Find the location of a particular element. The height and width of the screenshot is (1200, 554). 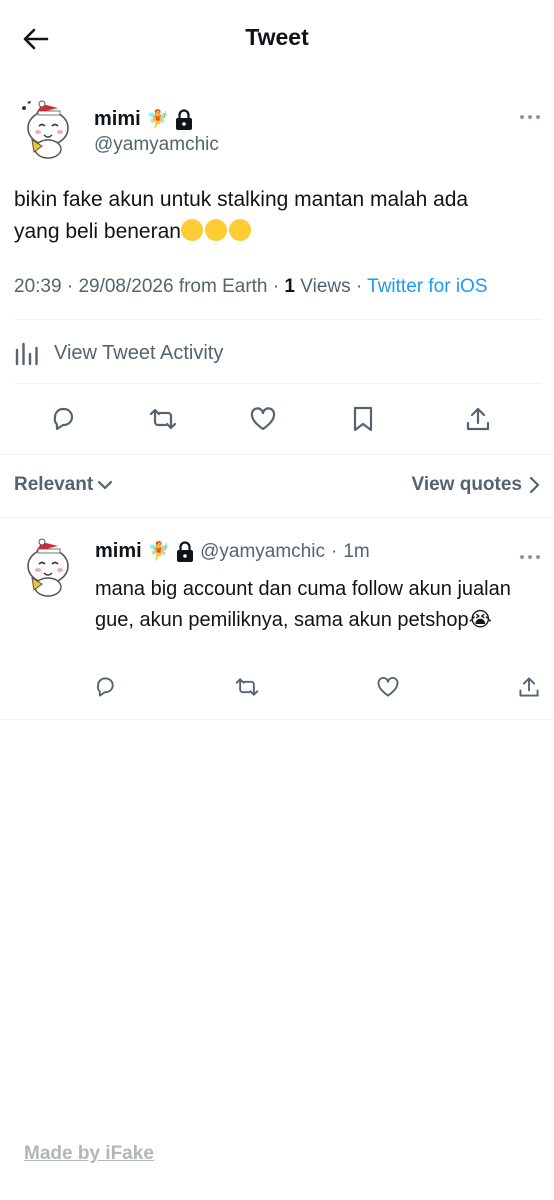

crying-face-emoji: 😭 is located at coordinates (480, 619).